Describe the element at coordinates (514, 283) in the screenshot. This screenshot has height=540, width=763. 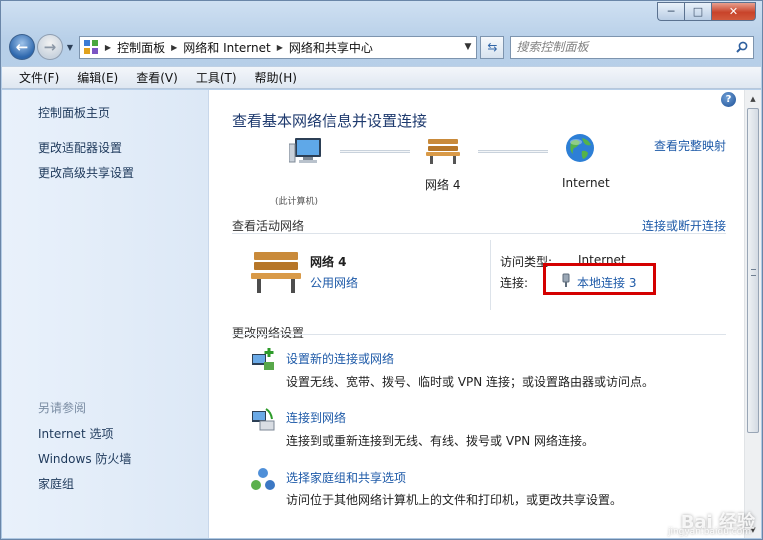
I see `connection-label: 连接:` at that location.